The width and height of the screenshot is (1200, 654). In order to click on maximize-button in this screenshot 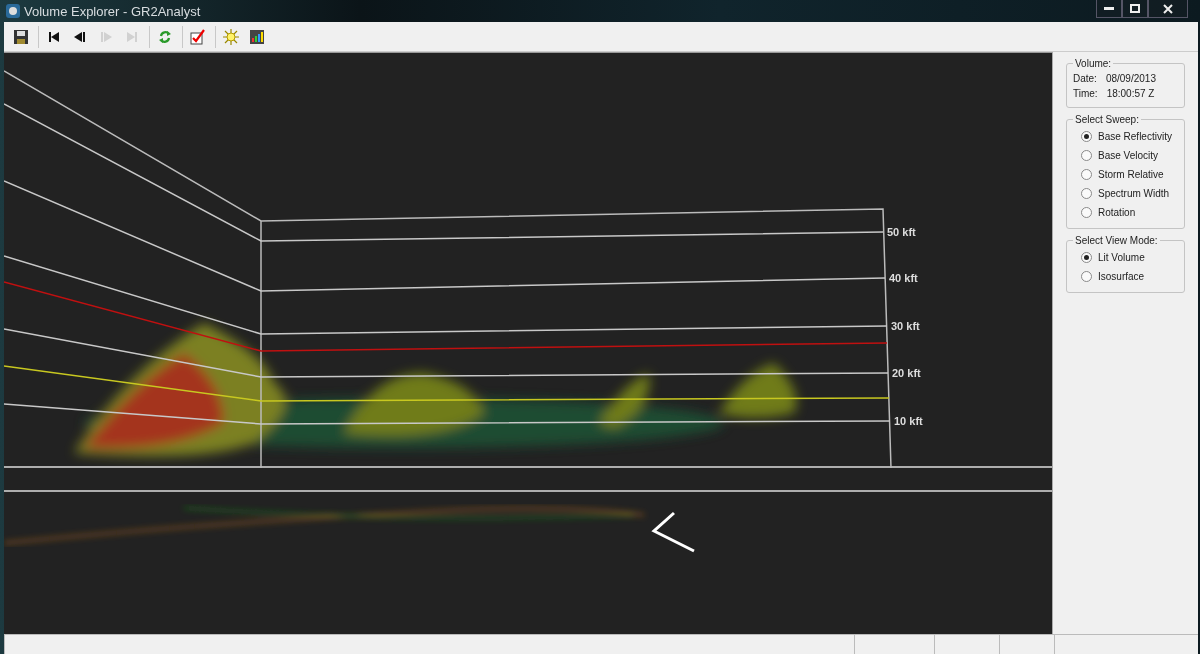, I will do `click(1135, 9)`.